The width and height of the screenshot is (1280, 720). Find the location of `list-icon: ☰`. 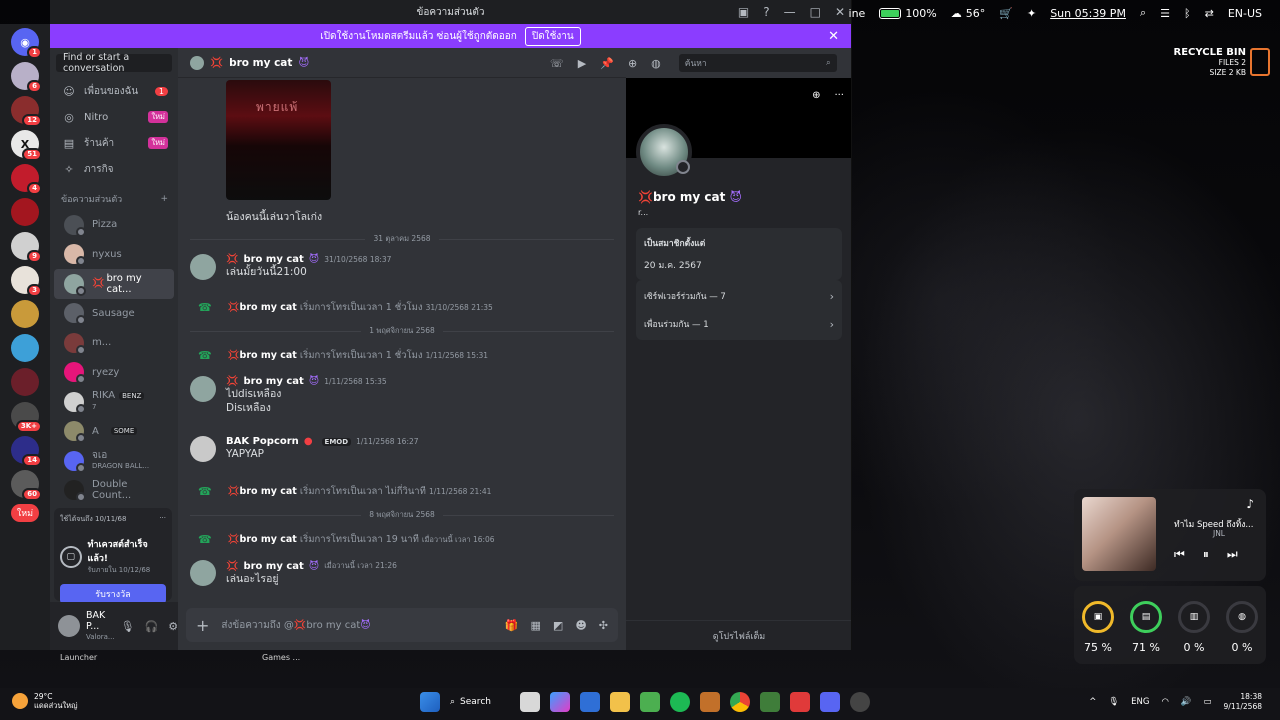

list-icon: ☰ is located at coordinates (1165, 13).